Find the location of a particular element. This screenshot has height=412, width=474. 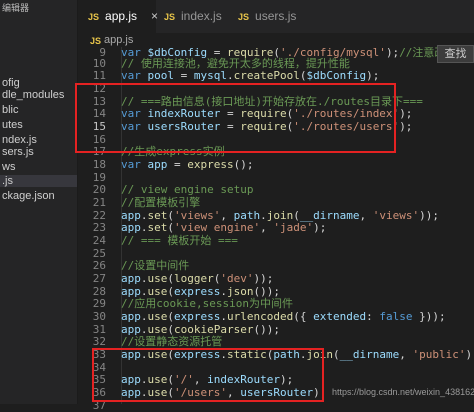

tab-app-js: JS app.js × is located at coordinates (118, 16).